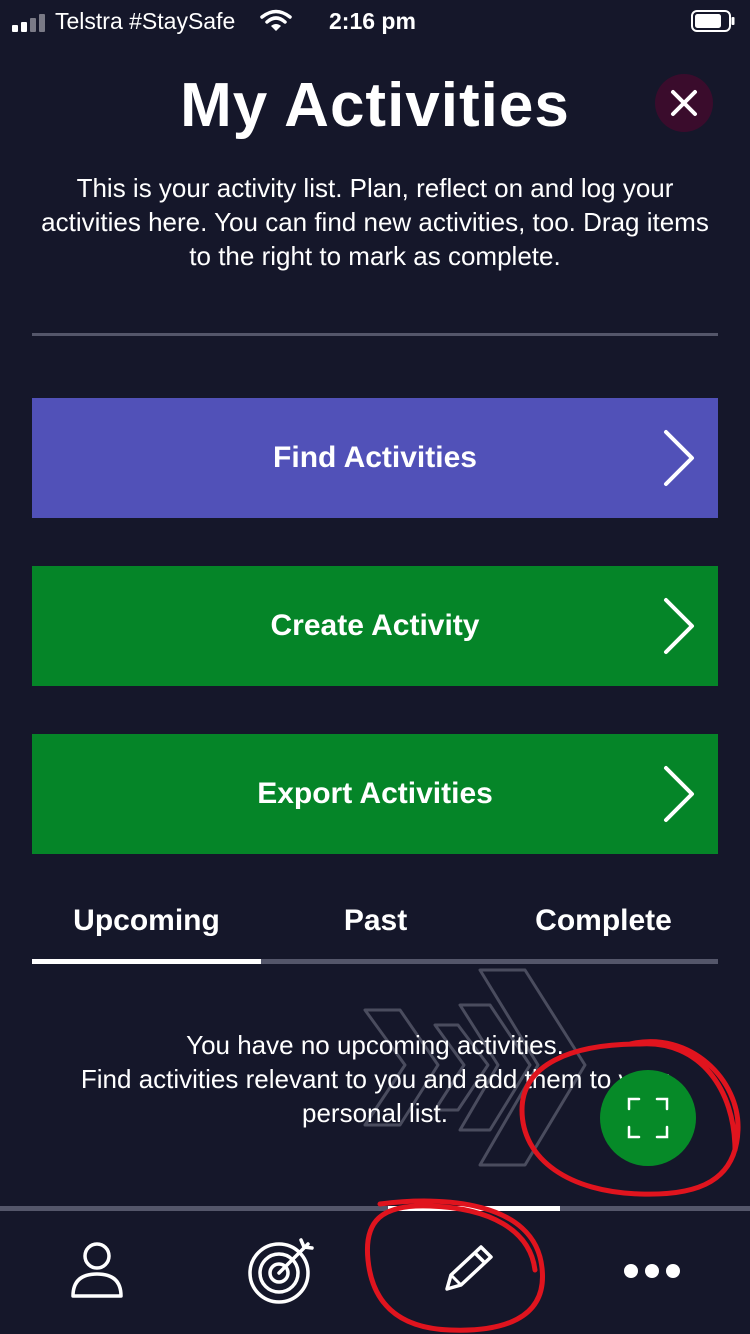 This screenshot has height=1334, width=750. Describe the element at coordinates (469, 1268) in the screenshot. I see `pencil-icon` at that location.